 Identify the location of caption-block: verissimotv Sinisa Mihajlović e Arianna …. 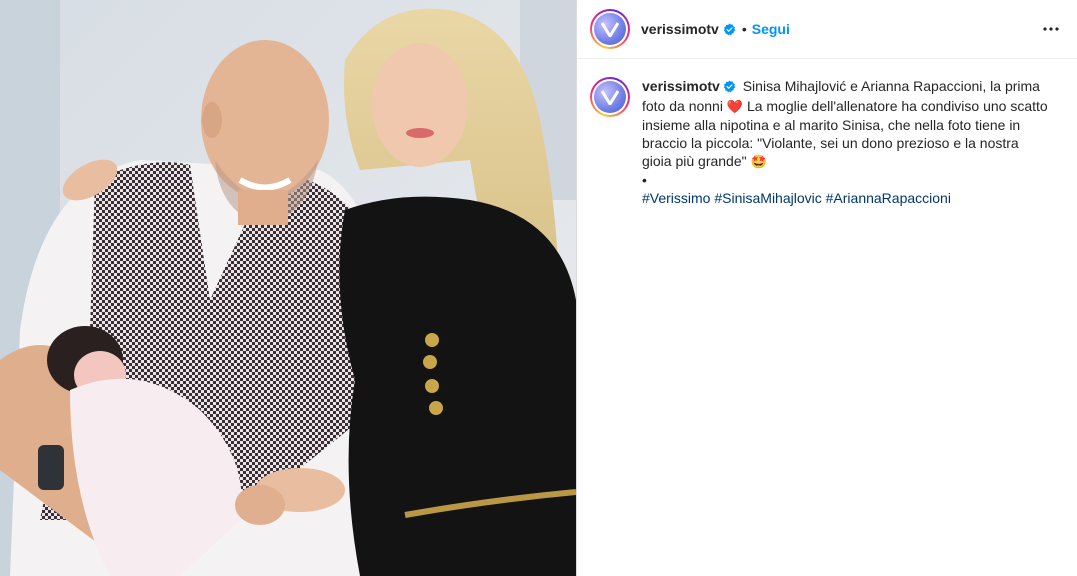
(827, 133).